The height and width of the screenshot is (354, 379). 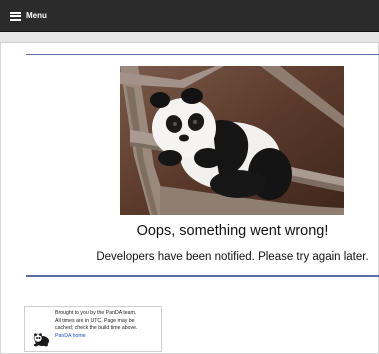 I want to click on error-title: Oops, something went wrong!, so click(x=232, y=231).